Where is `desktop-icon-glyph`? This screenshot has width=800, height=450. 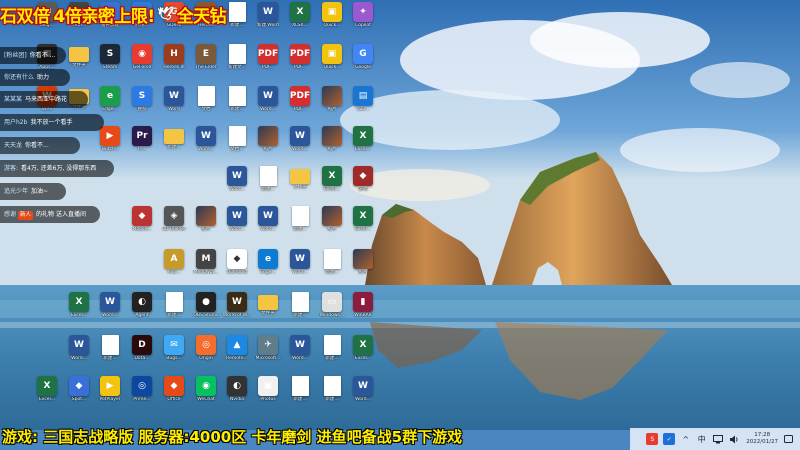
desktop-icon-glyph is located at coordinates (174, 302).